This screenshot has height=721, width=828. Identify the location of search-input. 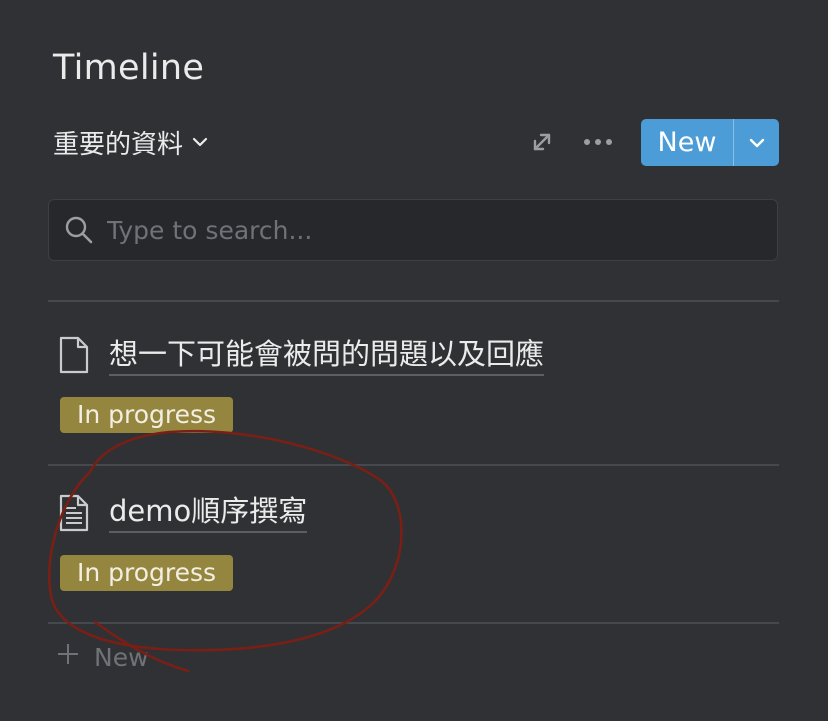
(441, 230).